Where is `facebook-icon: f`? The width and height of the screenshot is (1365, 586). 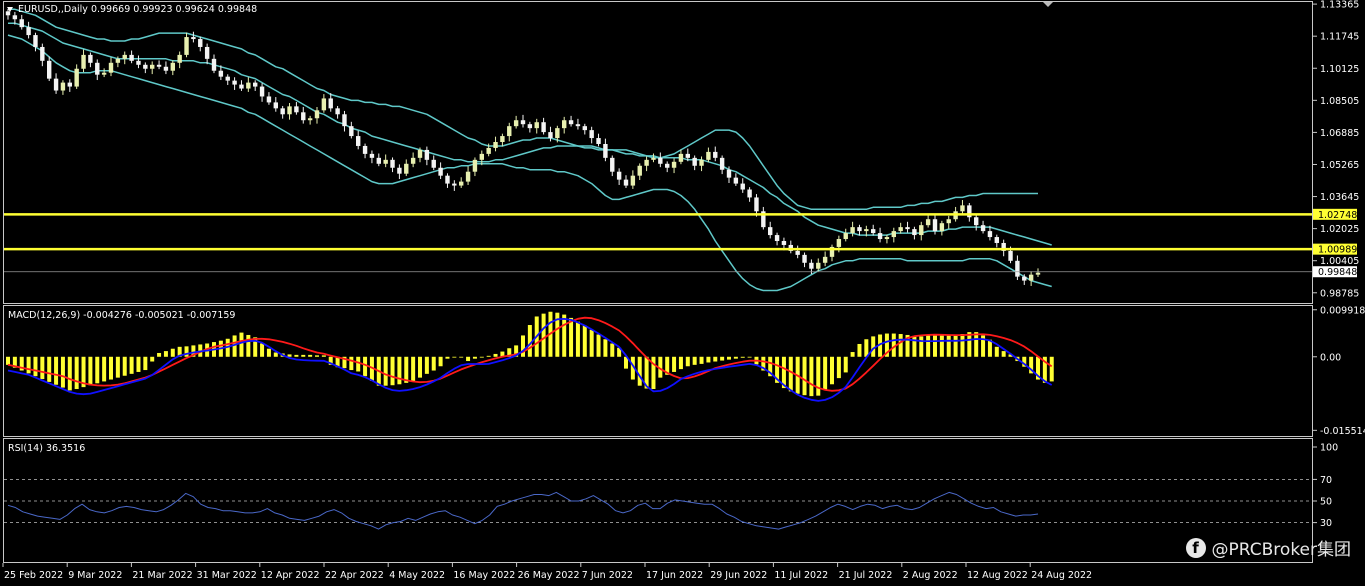 facebook-icon: f is located at coordinates (1195, 547).